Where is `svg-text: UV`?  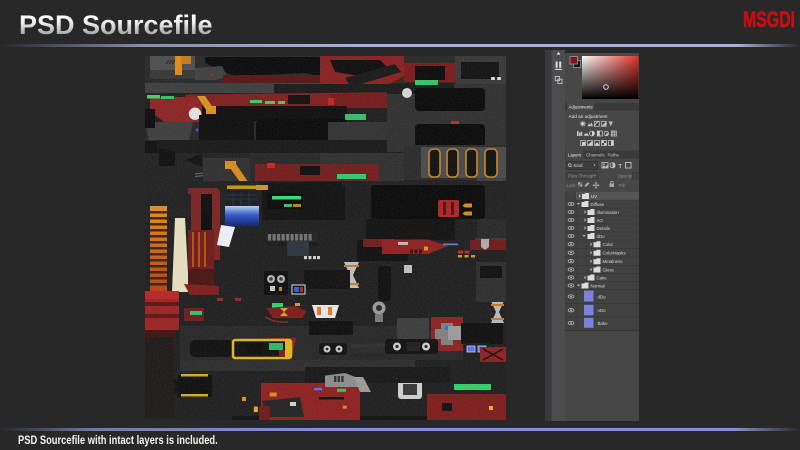 svg-text: UV is located at coordinates (594, 196).